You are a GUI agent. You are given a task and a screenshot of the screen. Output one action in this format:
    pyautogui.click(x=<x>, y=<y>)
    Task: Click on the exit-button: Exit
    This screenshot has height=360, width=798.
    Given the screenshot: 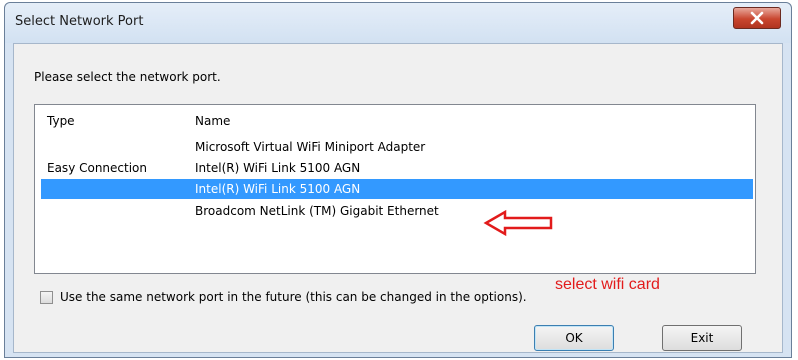 What is the action you would take?
    pyautogui.click(x=702, y=338)
    